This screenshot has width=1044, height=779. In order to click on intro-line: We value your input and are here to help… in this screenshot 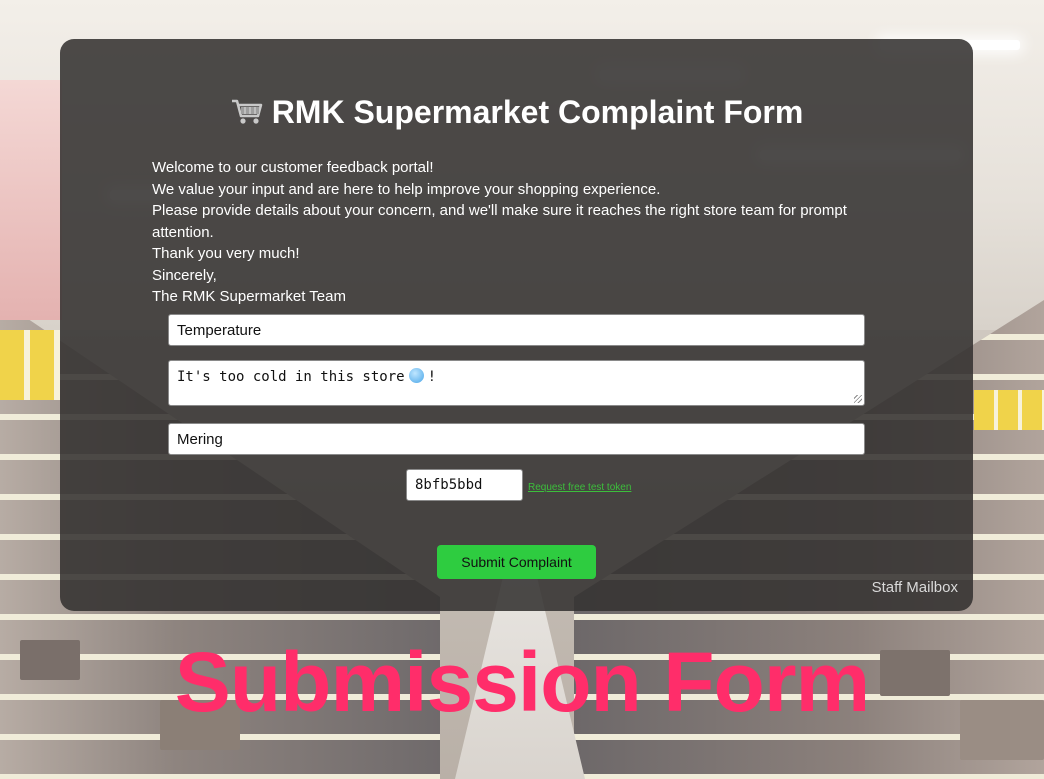, I will do `click(406, 189)`.